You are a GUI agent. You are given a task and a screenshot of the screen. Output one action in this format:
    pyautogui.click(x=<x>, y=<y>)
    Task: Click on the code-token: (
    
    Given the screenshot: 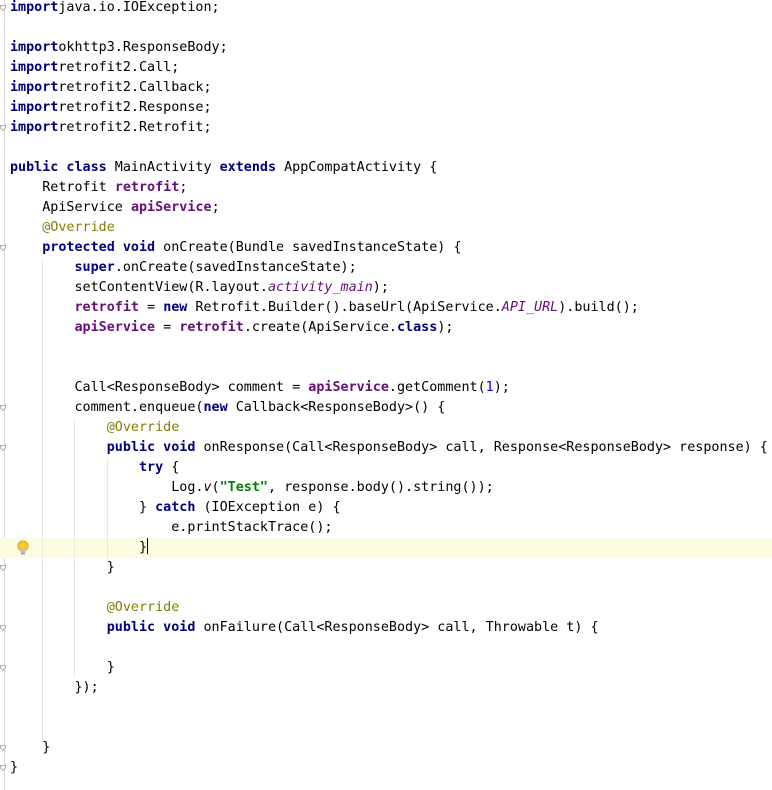 What is the action you would take?
    pyautogui.click(x=215, y=487)
    